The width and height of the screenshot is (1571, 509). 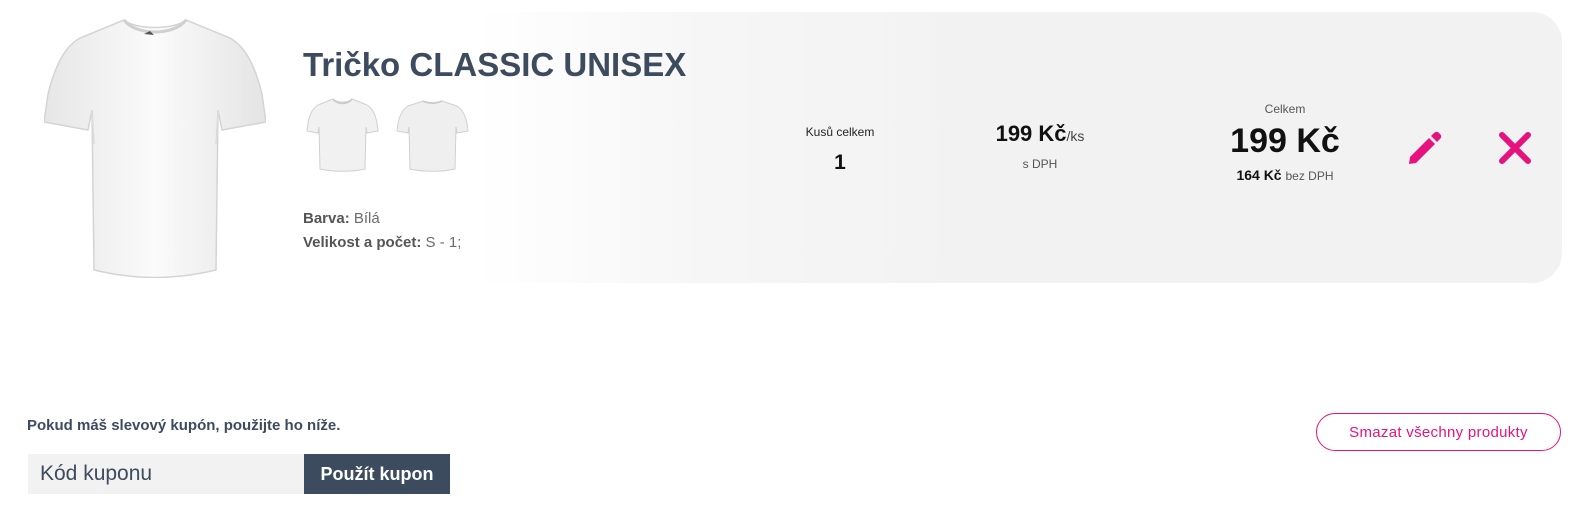 What do you see at coordinates (494, 65) in the screenshot?
I see `product-title: Tričko CLASSIC UNISEX` at bounding box center [494, 65].